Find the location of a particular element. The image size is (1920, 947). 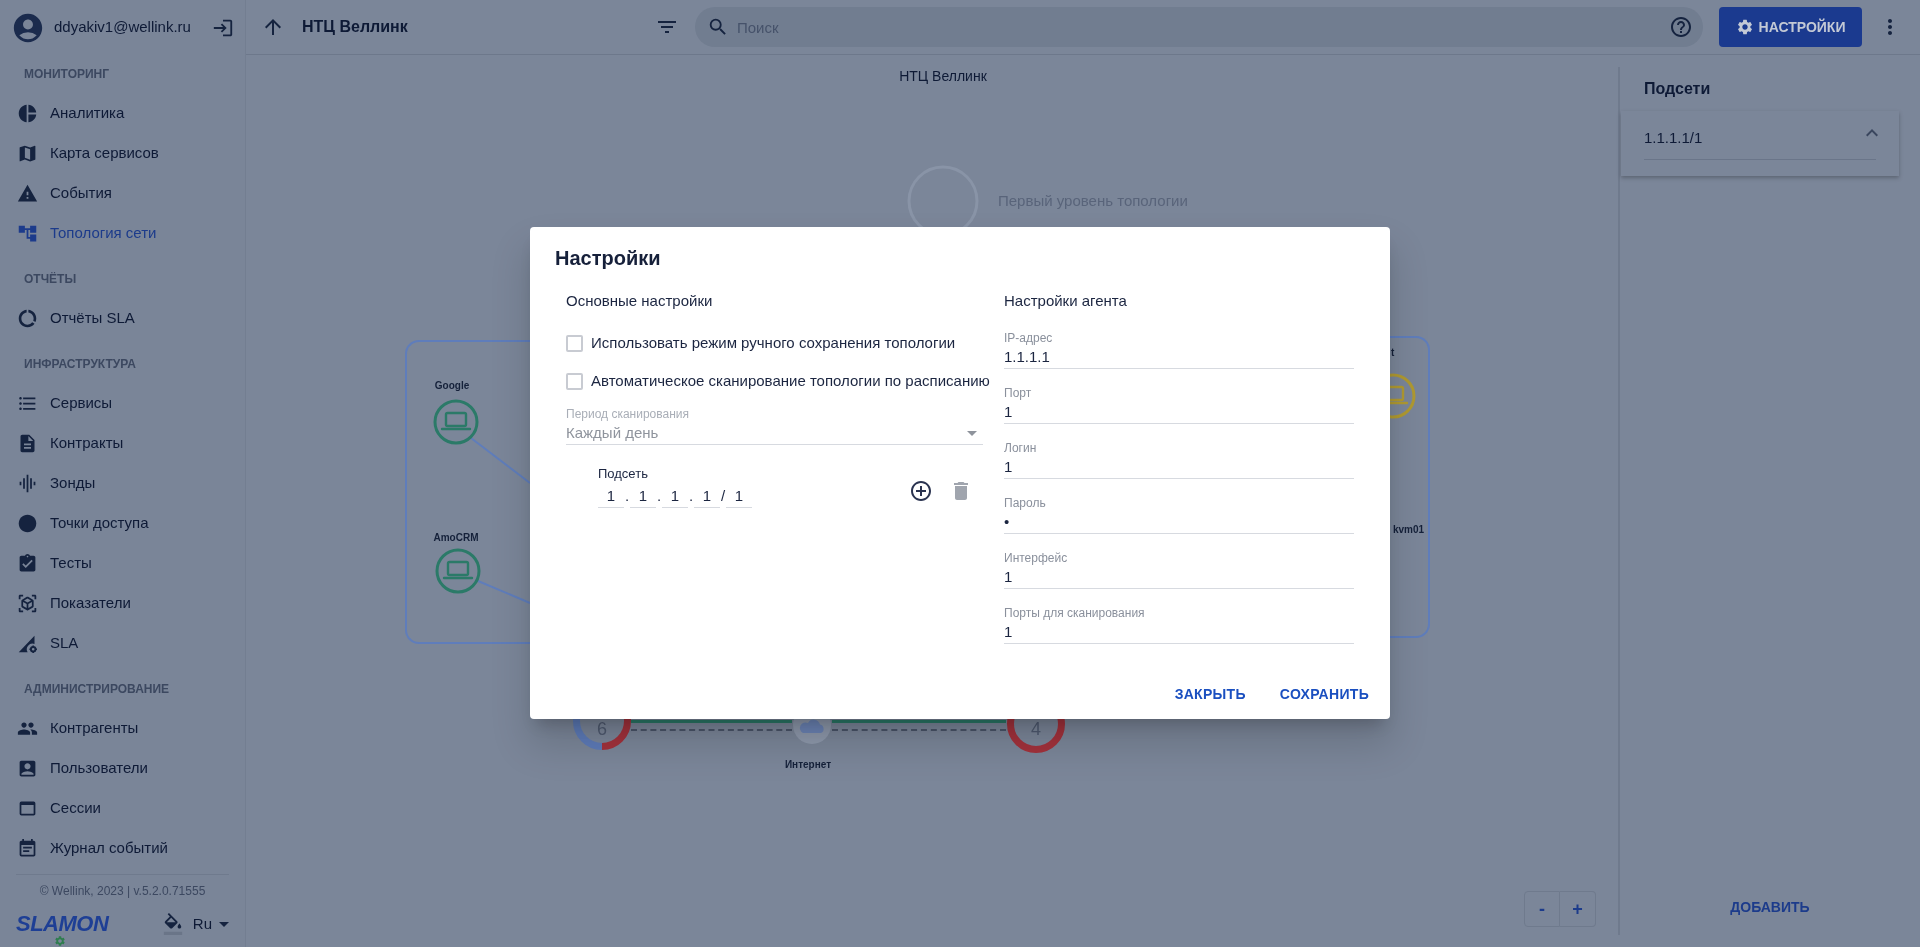

text-field: • is located at coordinates (1179, 522).